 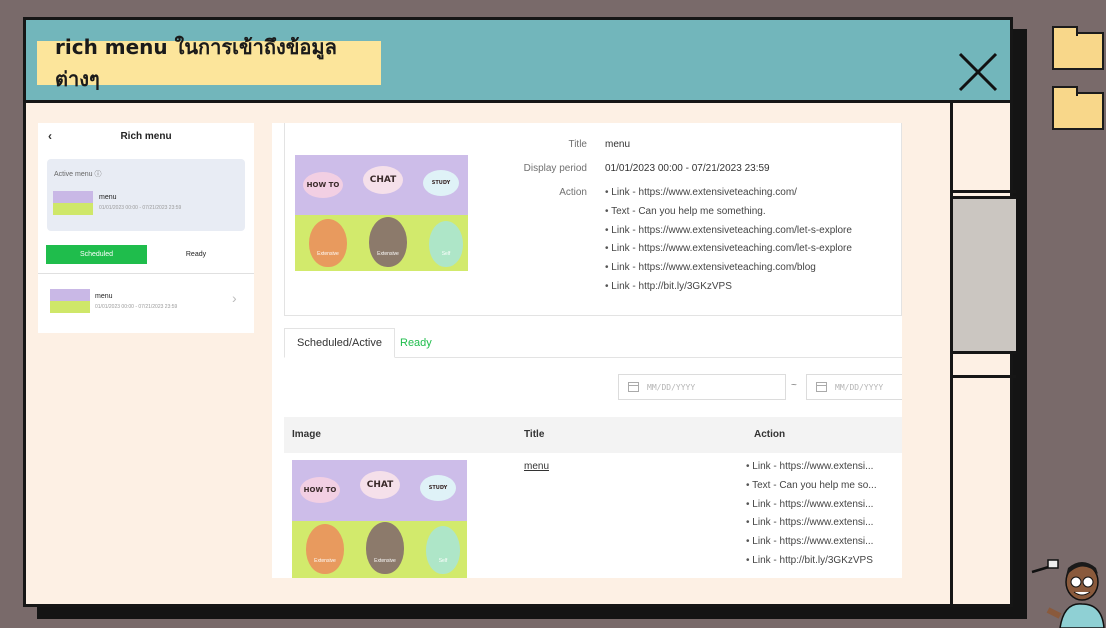 I want to click on end-date-placeholder: MM/DD/YYYY, so click(x=859, y=387).